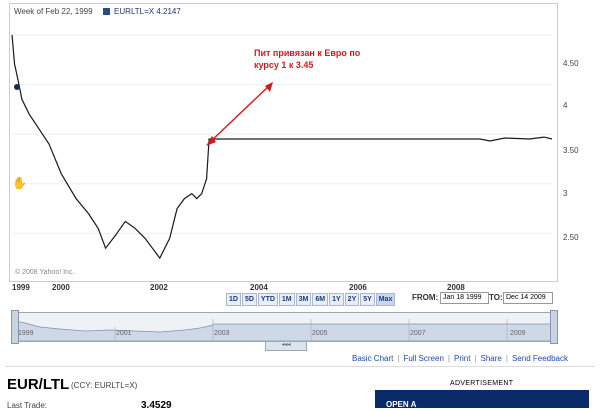 The width and height of the screenshot is (600, 411). Describe the element at coordinates (571, 150) in the screenshot. I see `y-tick-label: 3.50` at that location.